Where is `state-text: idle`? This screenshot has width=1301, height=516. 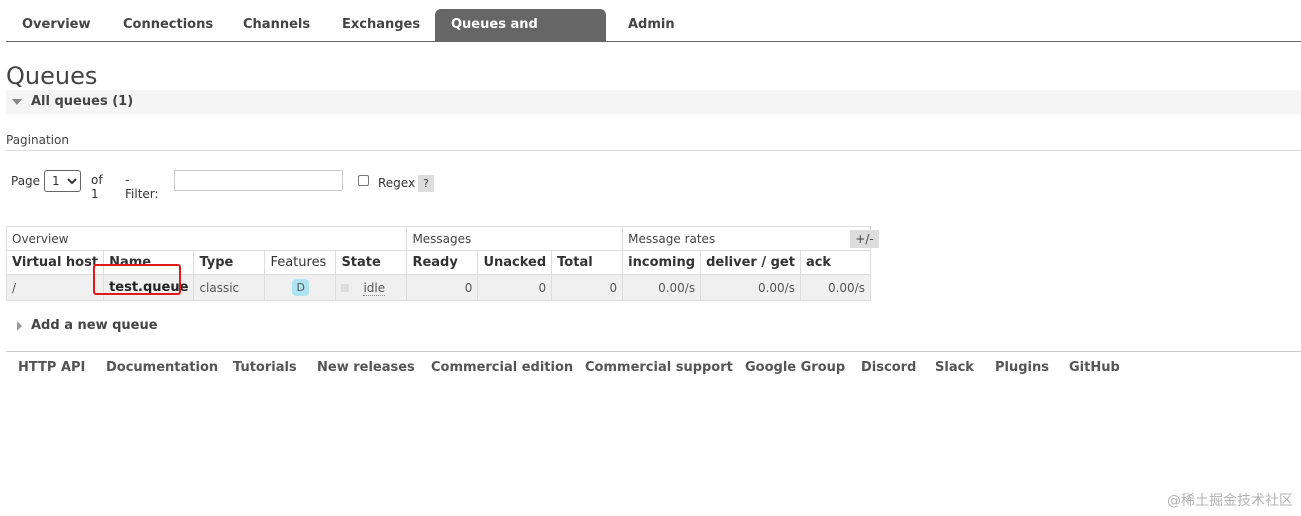
state-text: idle is located at coordinates (374, 288).